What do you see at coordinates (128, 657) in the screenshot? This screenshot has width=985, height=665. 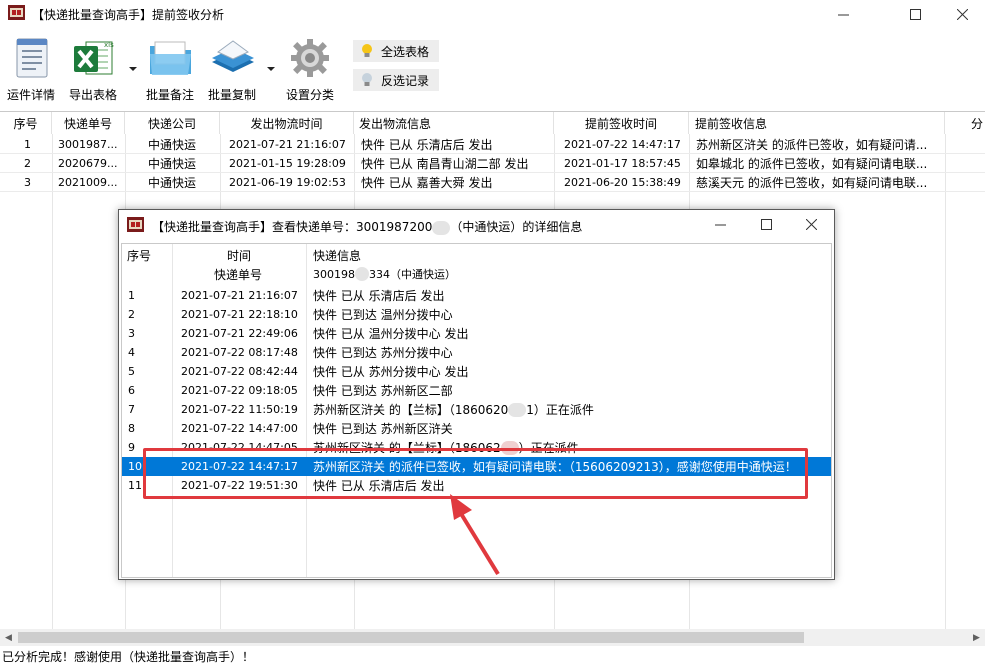 I see `status-bar: 已分析完成！感谢使用（快递批量查询高手）！` at bounding box center [128, 657].